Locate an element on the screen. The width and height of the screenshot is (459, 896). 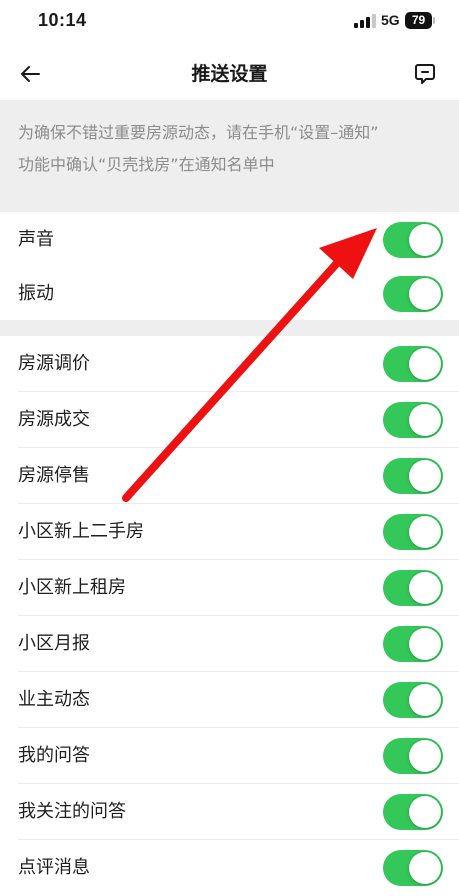
settings-row-my-qa: 我的问答 is located at coordinates (229, 756).